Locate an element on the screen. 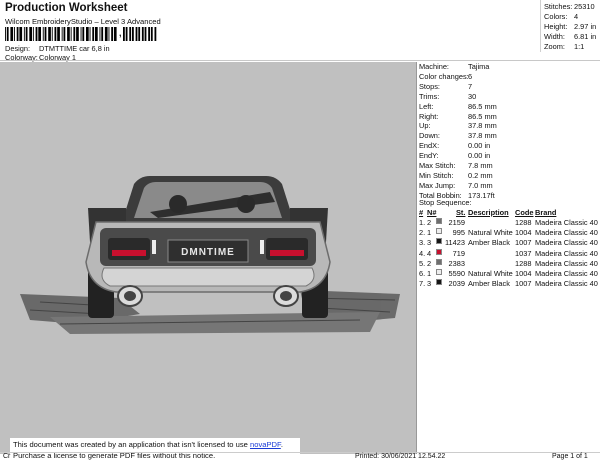  row-number: 2. is located at coordinates (422, 233).